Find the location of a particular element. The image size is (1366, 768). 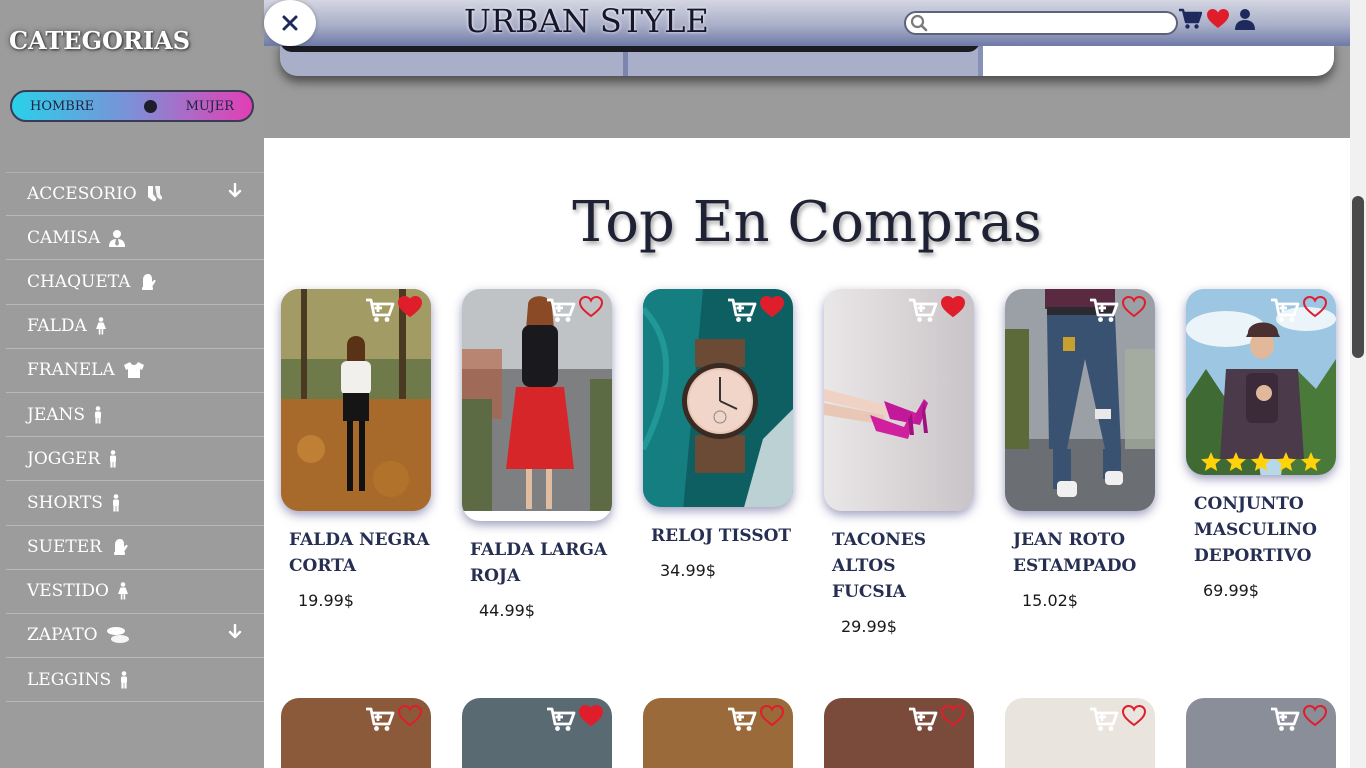

header-actions is located at coordinates (1217, 19).